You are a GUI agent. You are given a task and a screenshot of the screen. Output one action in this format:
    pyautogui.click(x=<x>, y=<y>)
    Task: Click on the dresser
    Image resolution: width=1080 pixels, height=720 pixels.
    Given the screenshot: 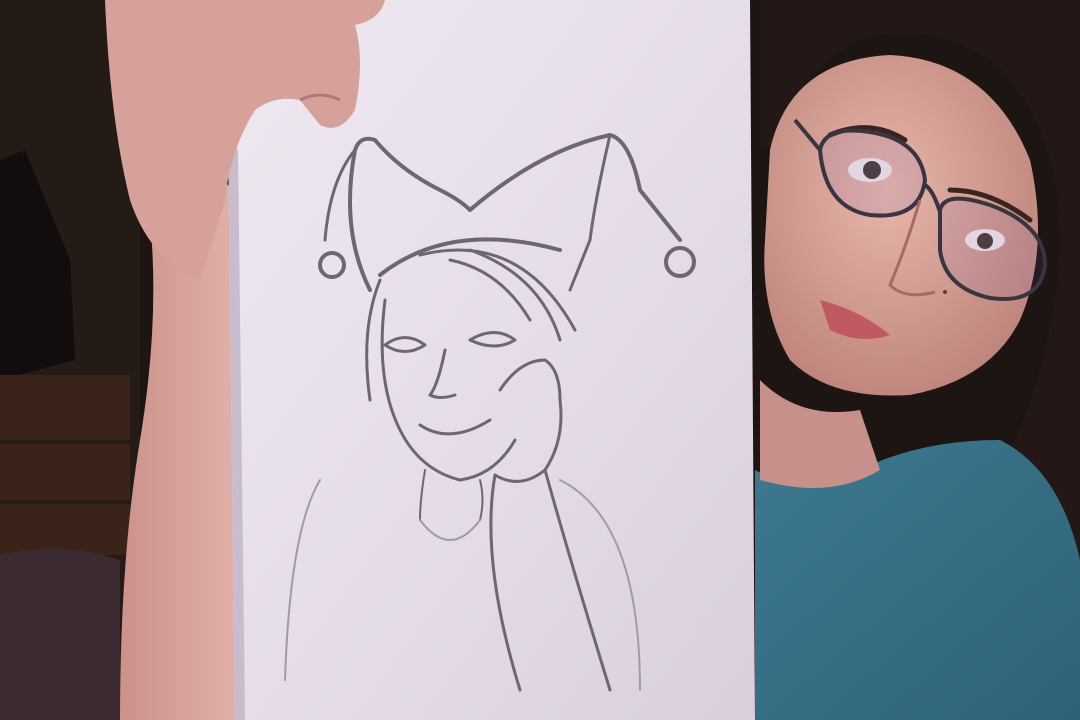 What is the action you would take?
    pyautogui.click(x=65, y=465)
    